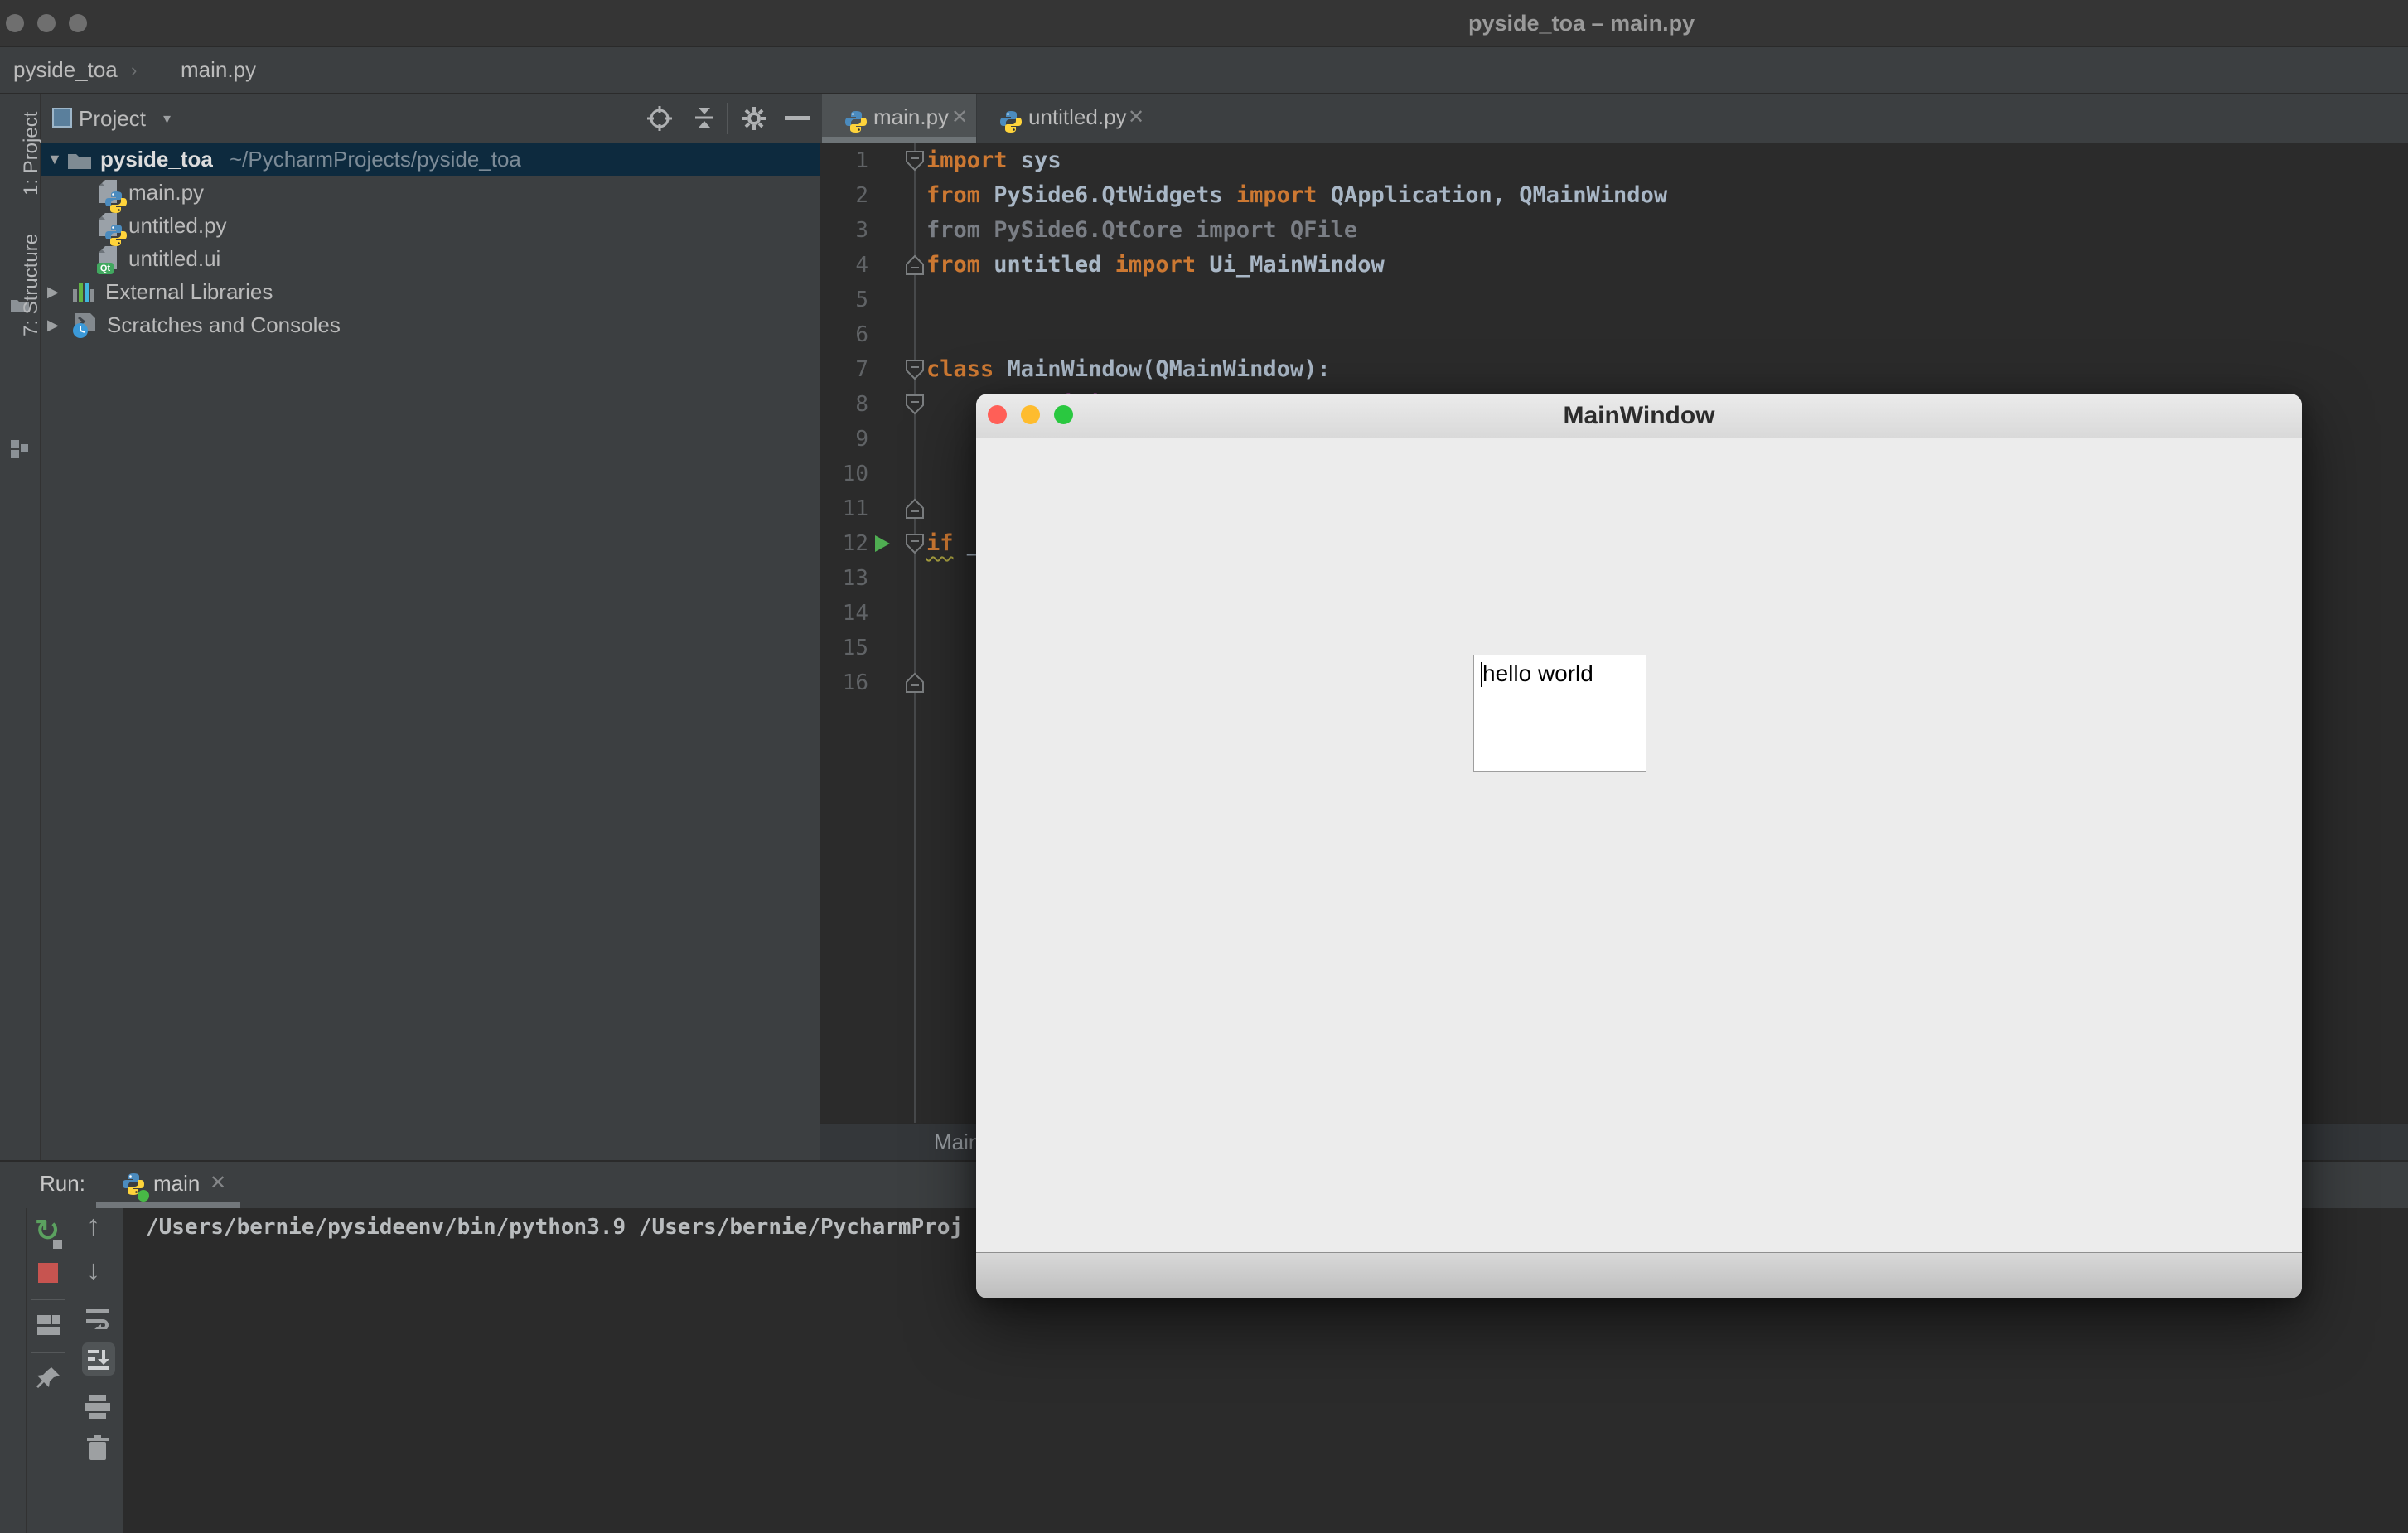 This screenshot has width=2408, height=1533. Describe the element at coordinates (109, 260) in the screenshot. I see `qt-ui-file-icon: Qt` at that location.